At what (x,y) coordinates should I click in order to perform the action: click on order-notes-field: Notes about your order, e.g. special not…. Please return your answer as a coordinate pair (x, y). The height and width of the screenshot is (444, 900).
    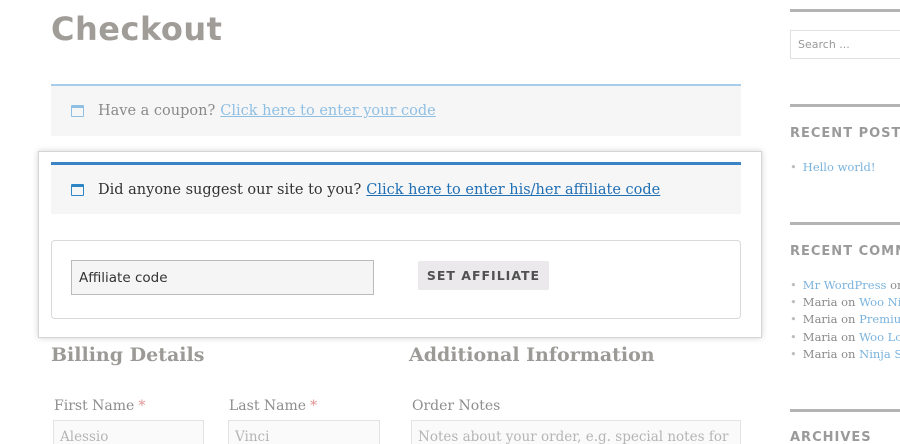
    Looking at the image, I should click on (576, 432).